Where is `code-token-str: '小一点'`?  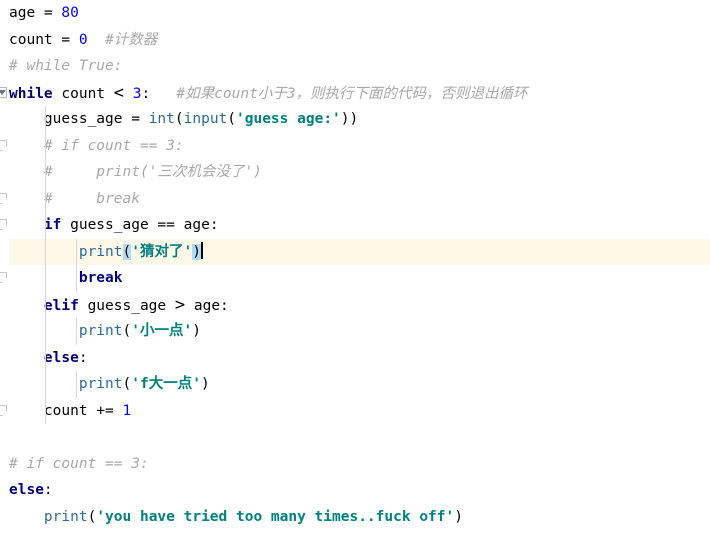 code-token-str: '小一点' is located at coordinates (162, 331).